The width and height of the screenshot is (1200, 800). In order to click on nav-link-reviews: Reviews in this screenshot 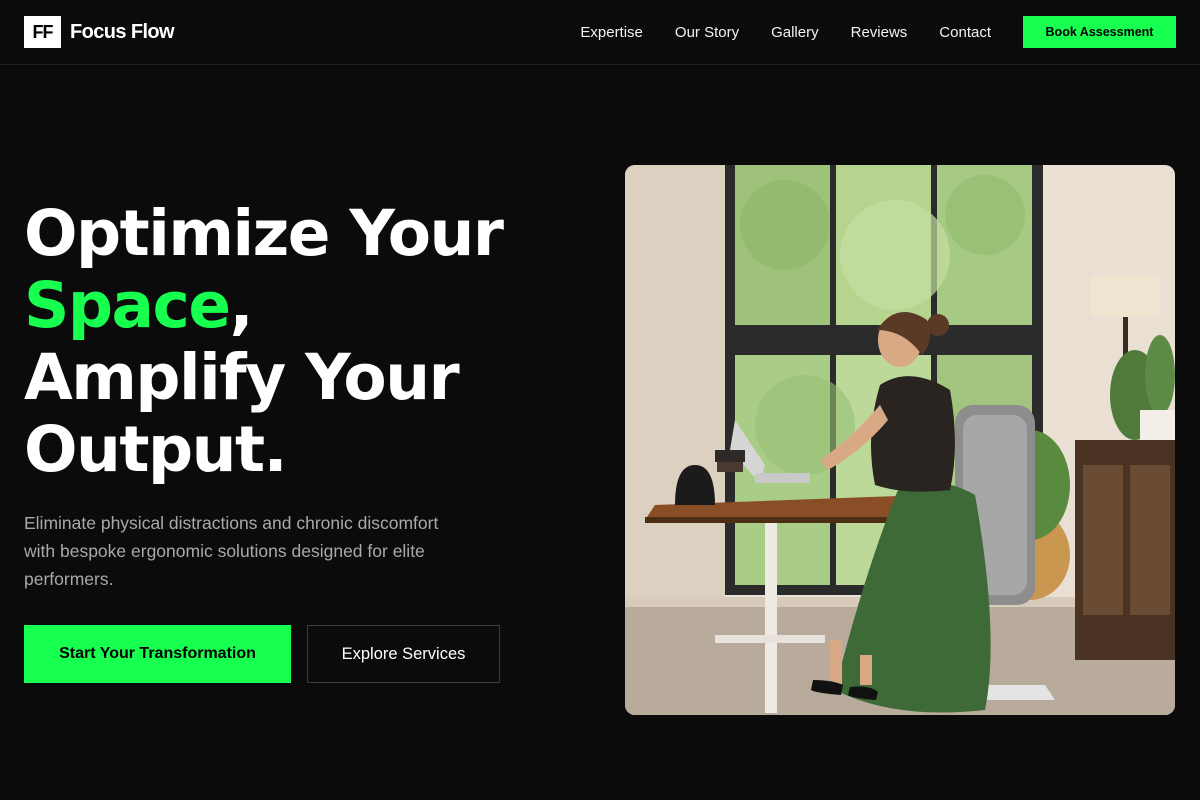, I will do `click(879, 32)`.